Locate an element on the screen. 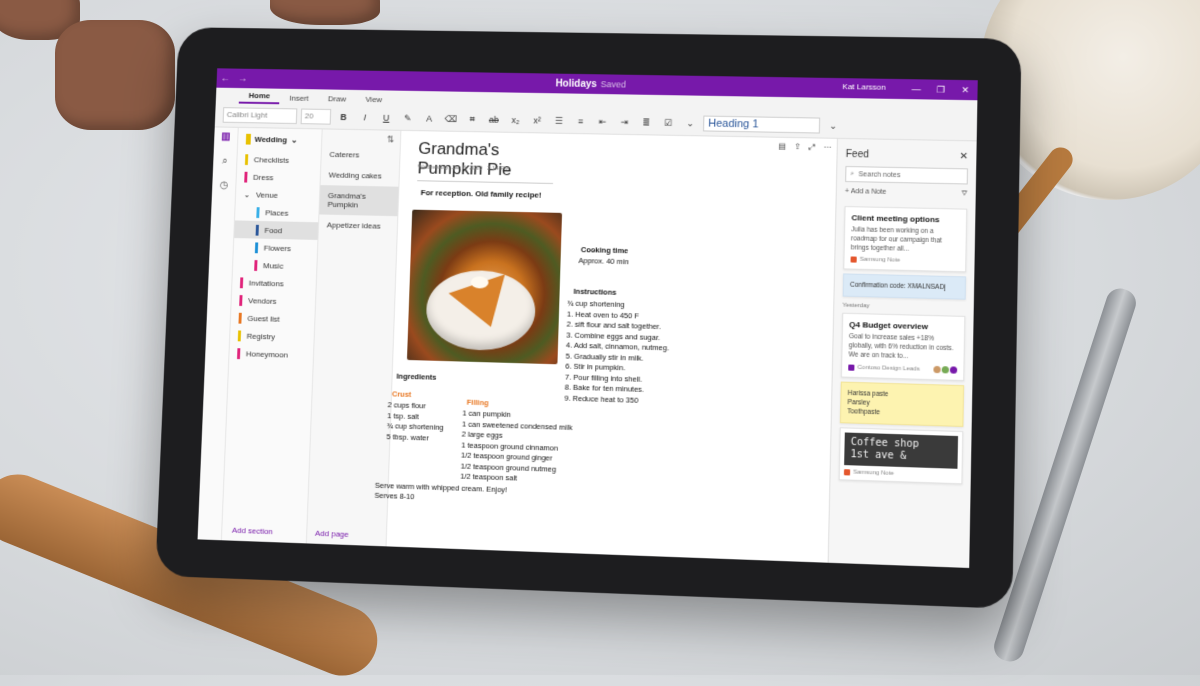  notebook-selector: Wedding ⌄ is located at coordinates (280, 140).